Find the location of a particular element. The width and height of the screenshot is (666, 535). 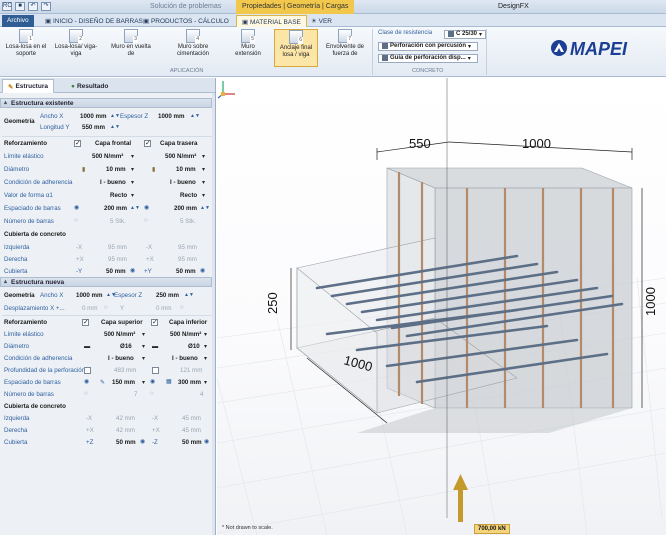

depth-top-checkbox is located at coordinates (87, 370).